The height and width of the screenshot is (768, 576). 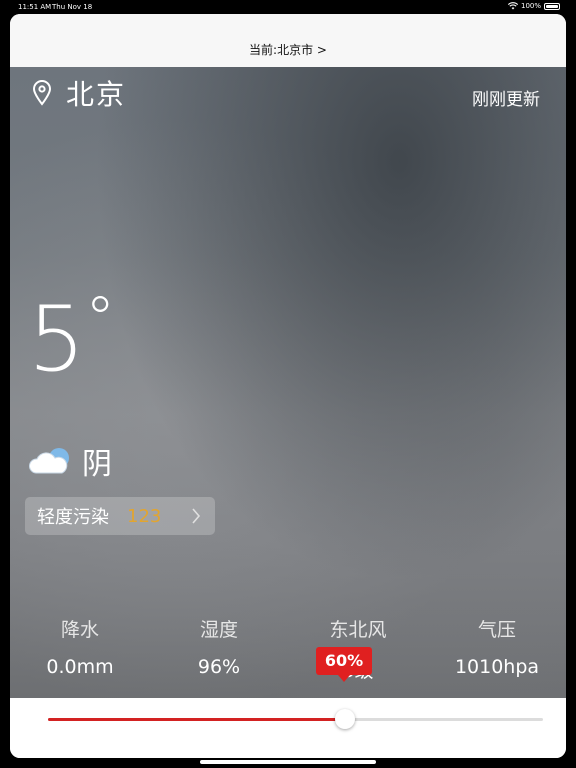 What do you see at coordinates (80, 667) in the screenshot?
I see `stat-value: 0.0mm` at bounding box center [80, 667].